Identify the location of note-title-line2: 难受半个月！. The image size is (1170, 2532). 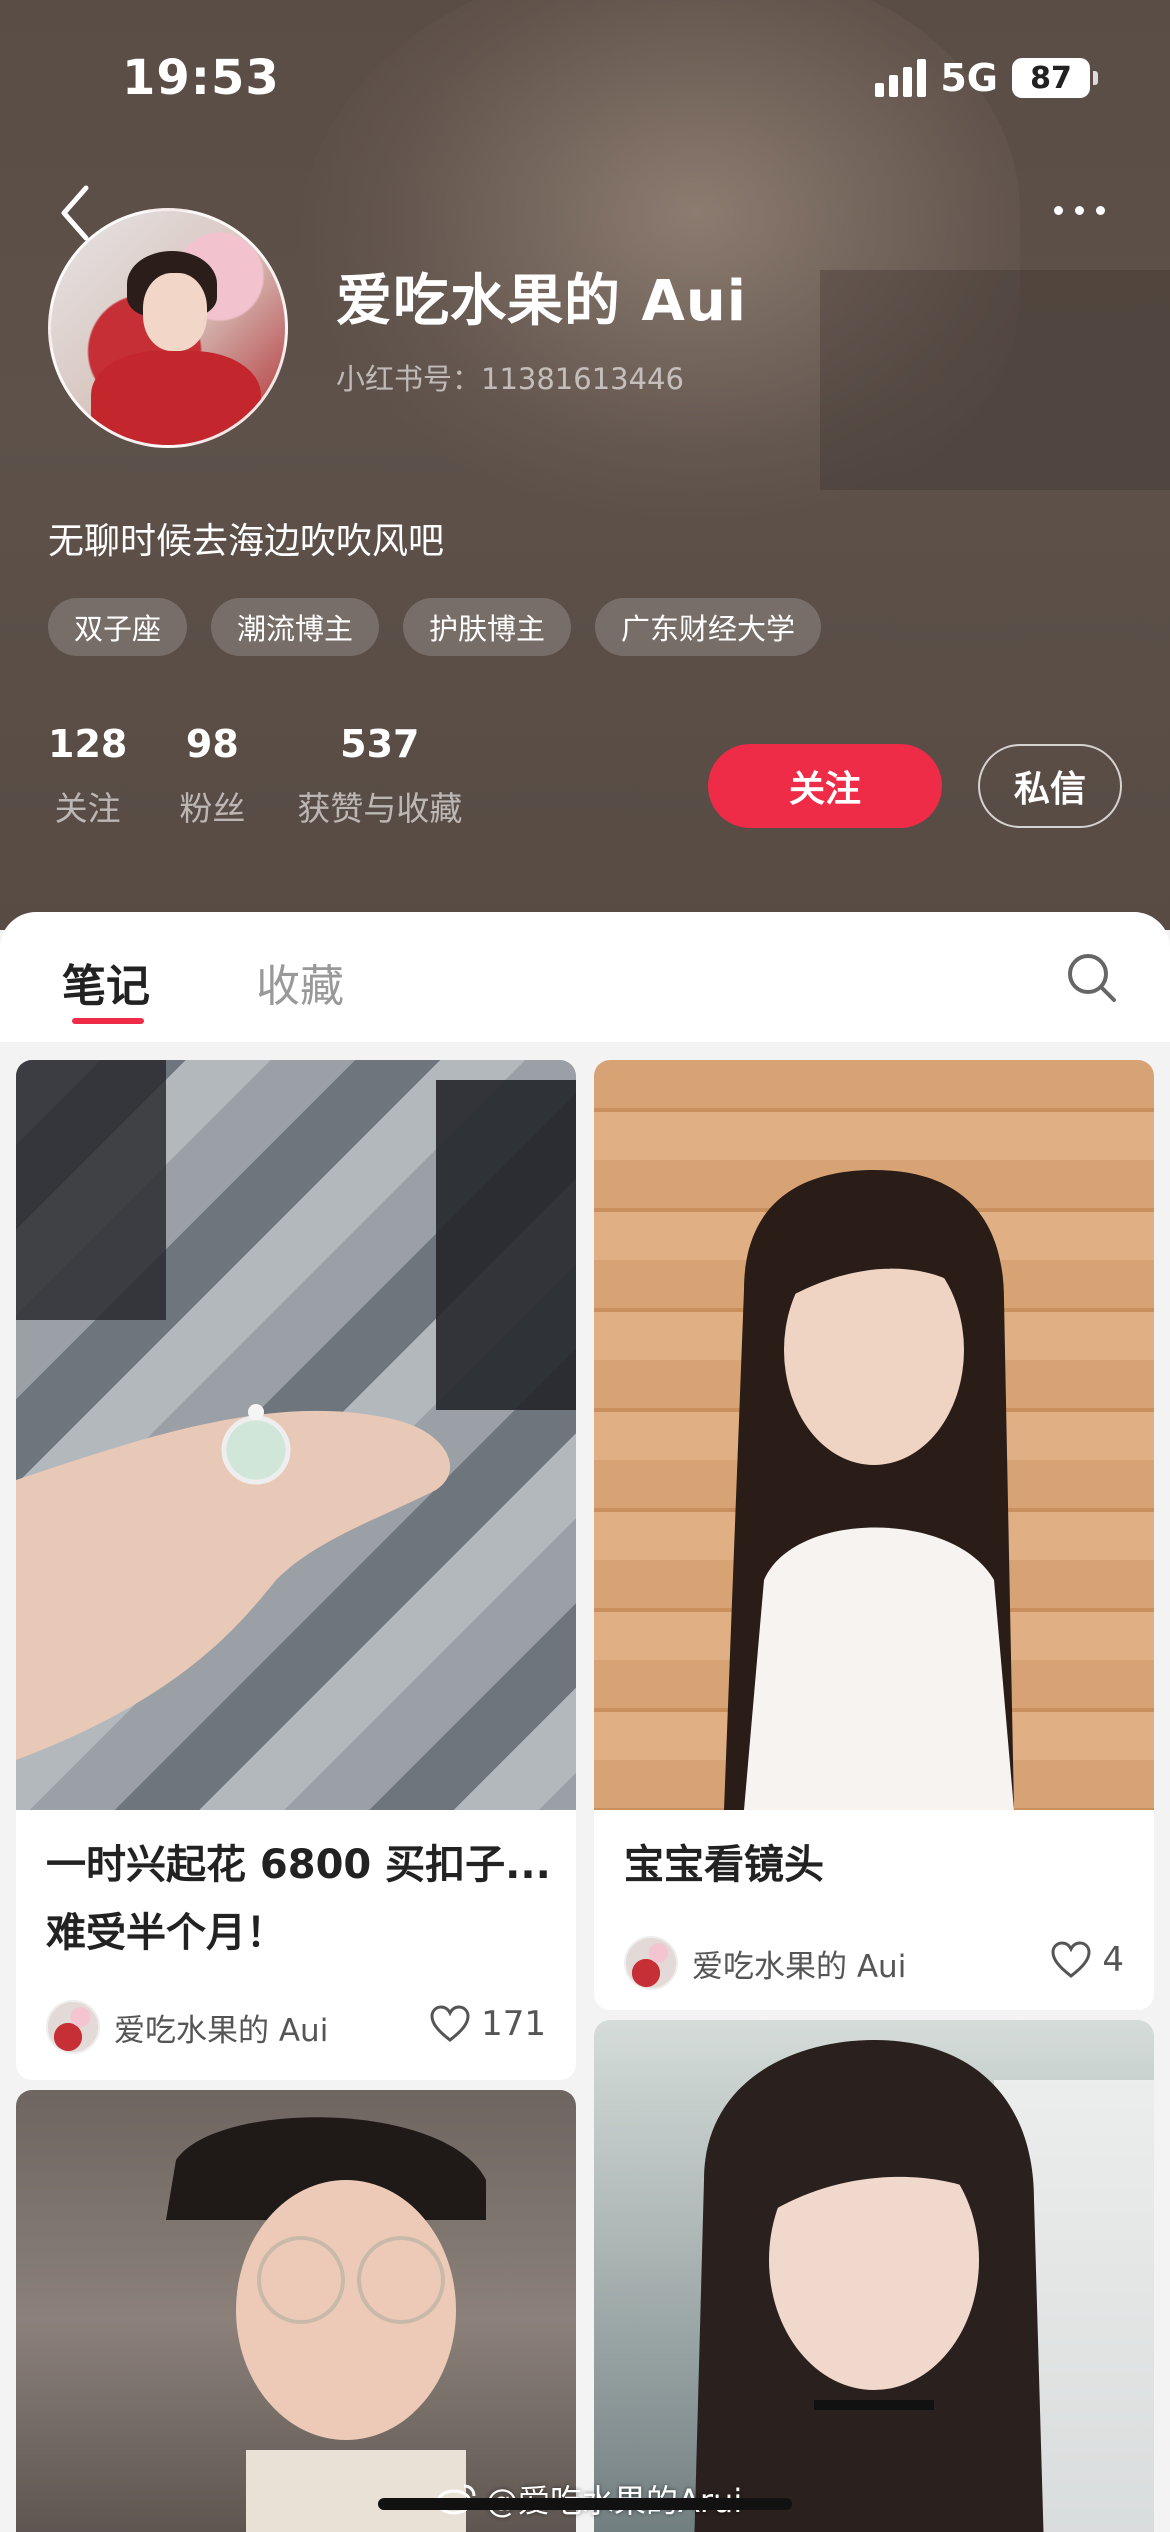
(166, 1933).